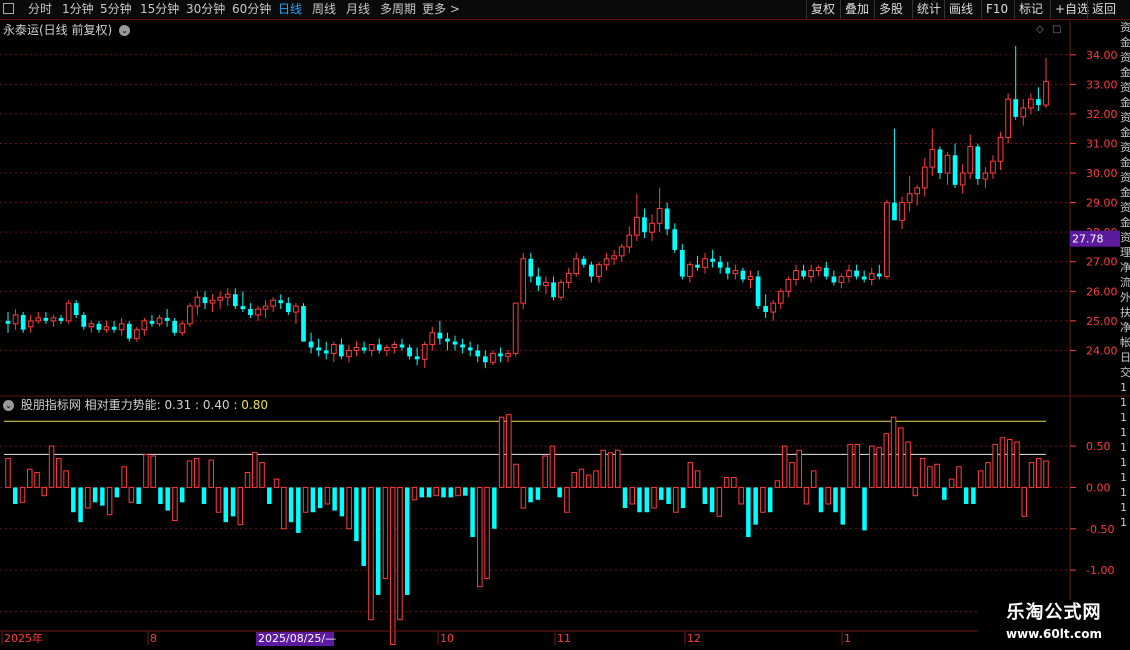 The width and height of the screenshot is (1130, 650). What do you see at coordinates (1125, 282) in the screenshot?
I see `right-panel-char: 流` at bounding box center [1125, 282].